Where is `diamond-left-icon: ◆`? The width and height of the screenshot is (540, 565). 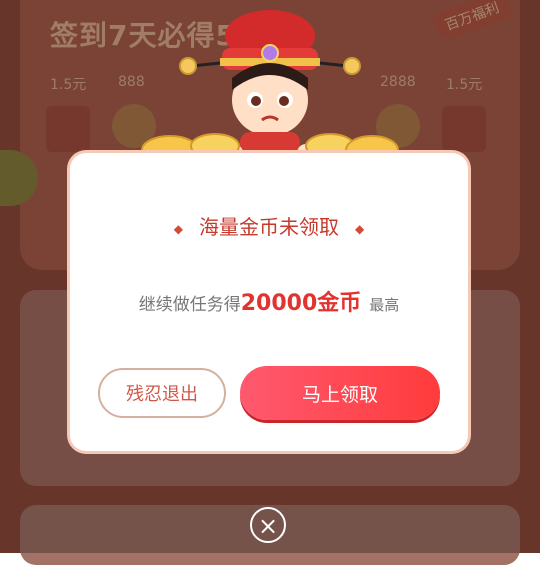
diamond-left-icon: ◆ is located at coordinates (178, 228).